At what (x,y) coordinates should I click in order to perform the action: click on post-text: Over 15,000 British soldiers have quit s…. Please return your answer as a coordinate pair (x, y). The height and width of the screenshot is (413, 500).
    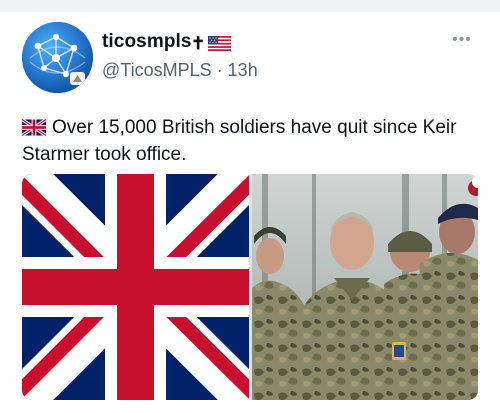
    Looking at the image, I should click on (252, 141).